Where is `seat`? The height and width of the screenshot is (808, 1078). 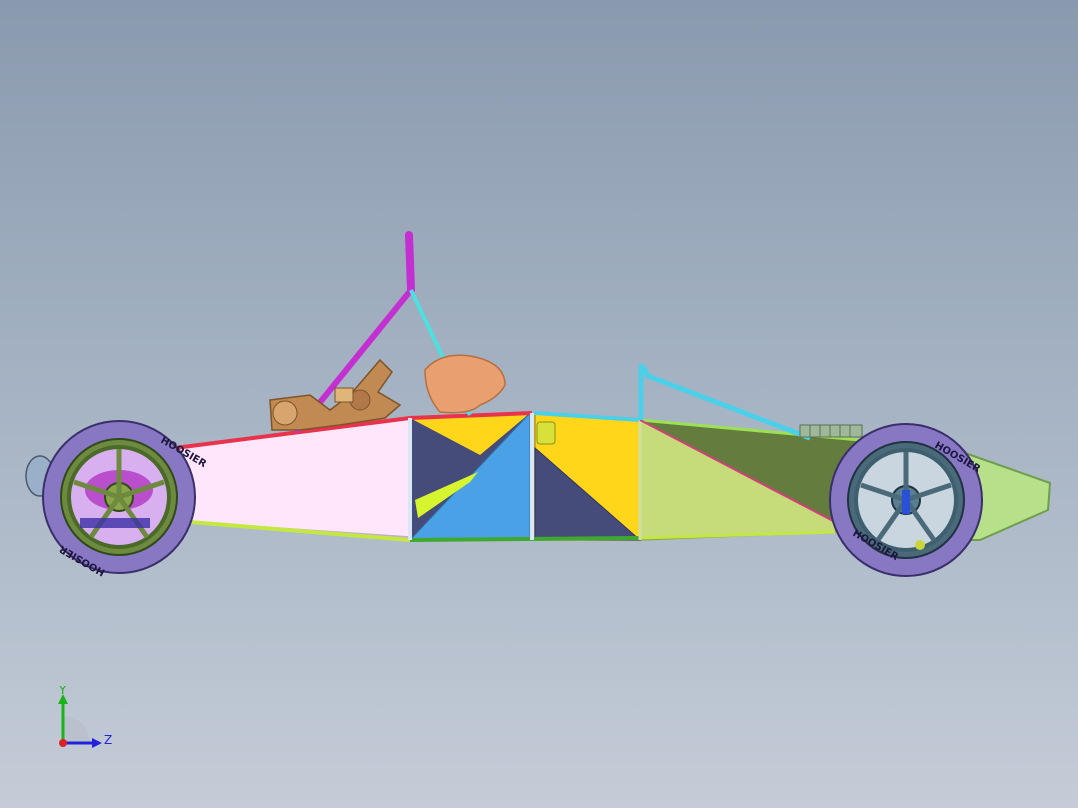
seat is located at coordinates (465, 384).